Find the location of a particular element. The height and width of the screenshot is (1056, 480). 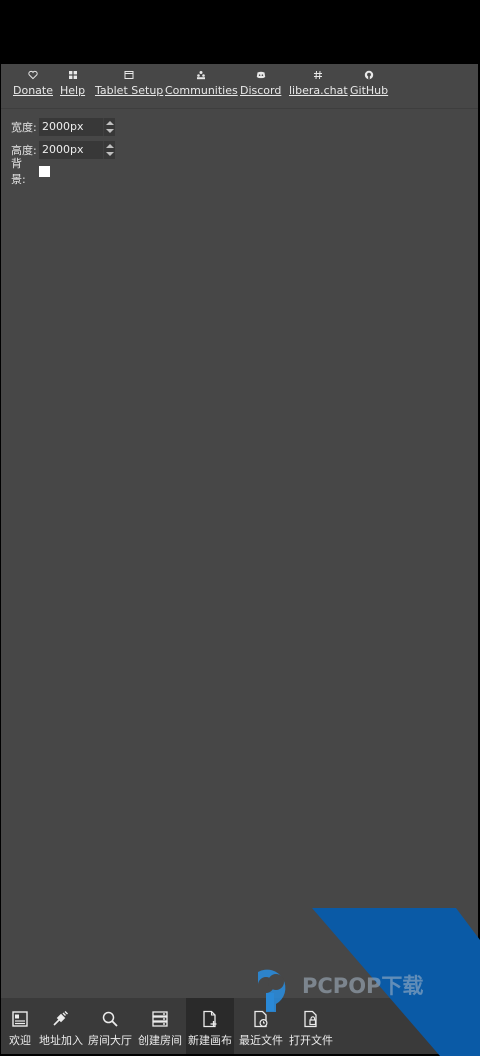

background-row: 背景: is located at coordinates (30, 171).